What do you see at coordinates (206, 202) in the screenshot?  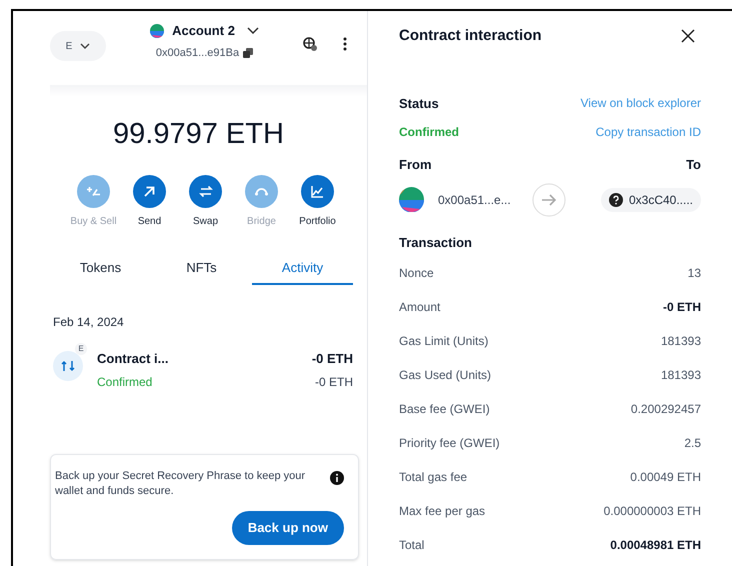 I see `action-button: Swap` at bounding box center [206, 202].